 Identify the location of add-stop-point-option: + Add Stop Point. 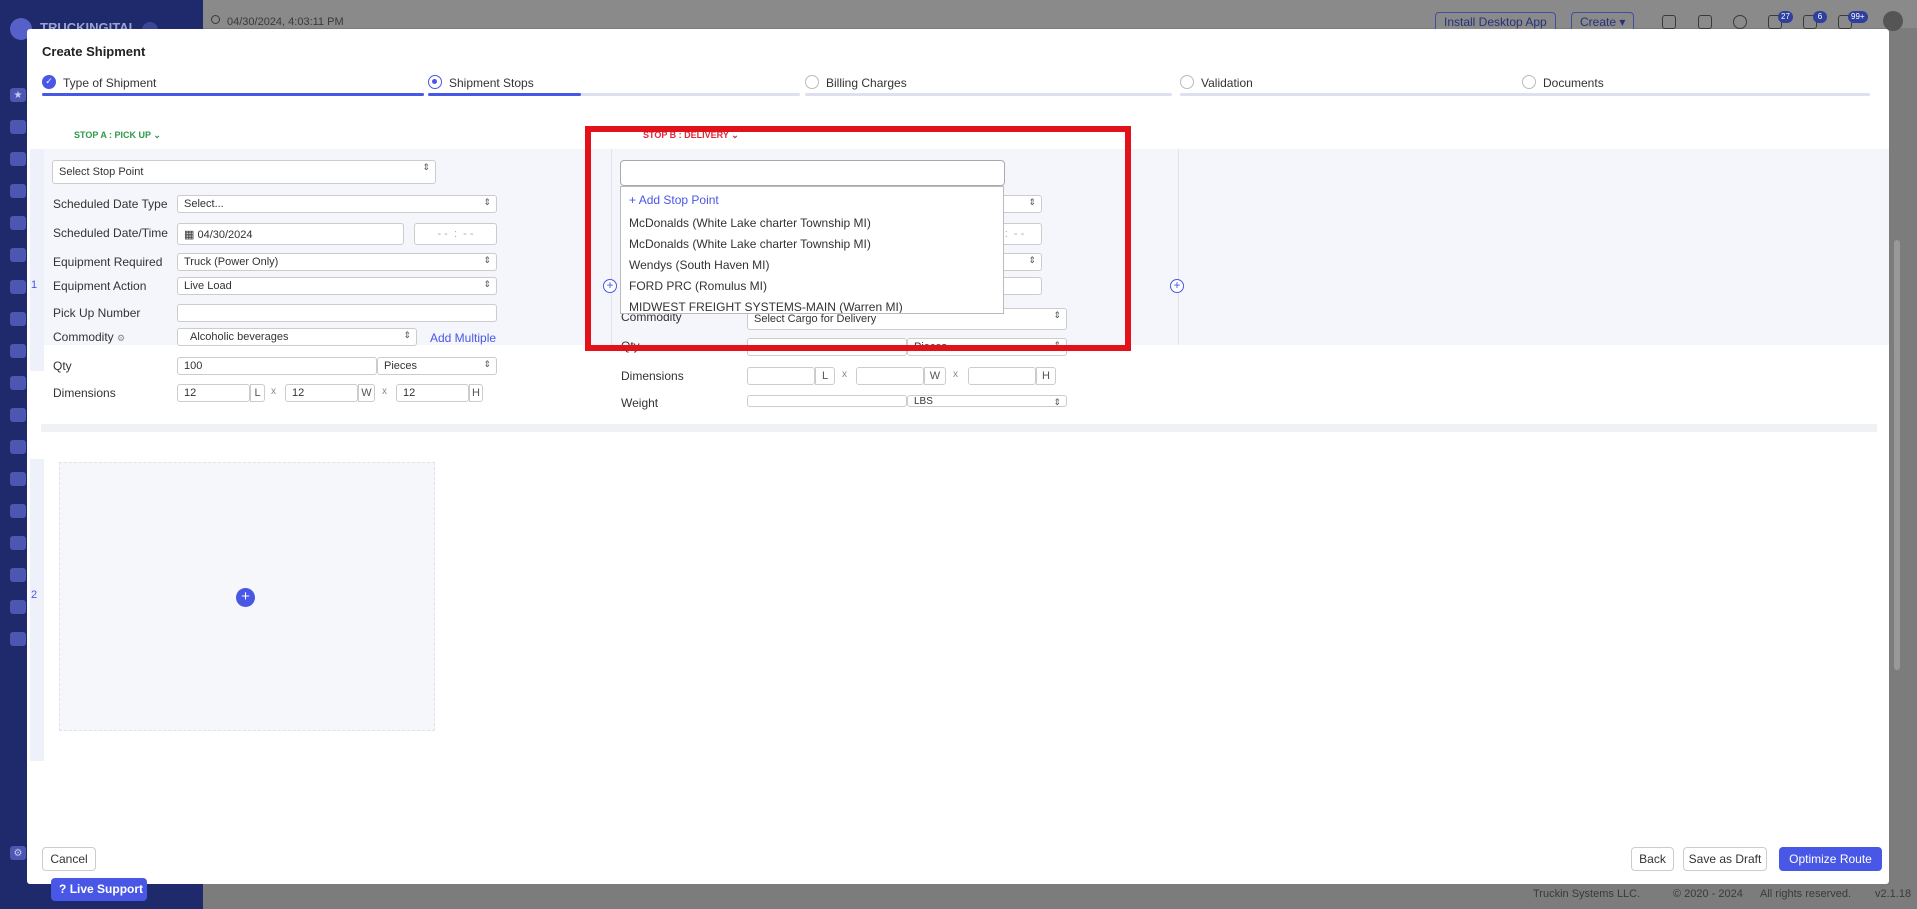
(674, 200).